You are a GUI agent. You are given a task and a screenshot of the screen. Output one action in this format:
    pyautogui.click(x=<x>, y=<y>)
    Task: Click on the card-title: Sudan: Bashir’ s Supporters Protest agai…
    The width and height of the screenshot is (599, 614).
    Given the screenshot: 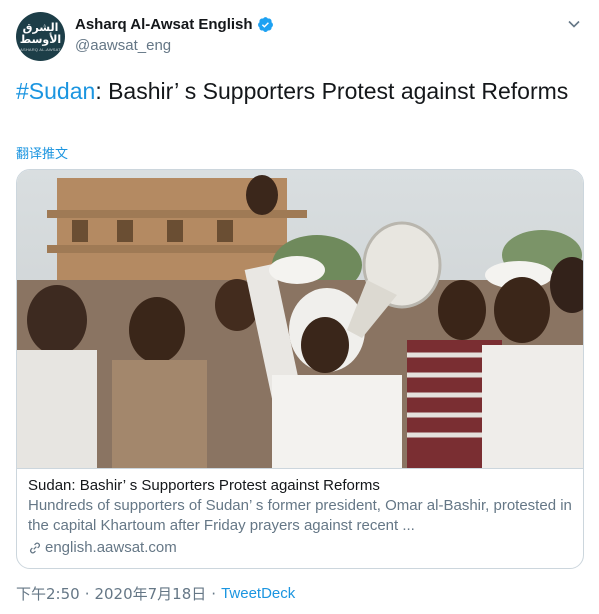 What is the action you would take?
    pyautogui.click(x=204, y=485)
    